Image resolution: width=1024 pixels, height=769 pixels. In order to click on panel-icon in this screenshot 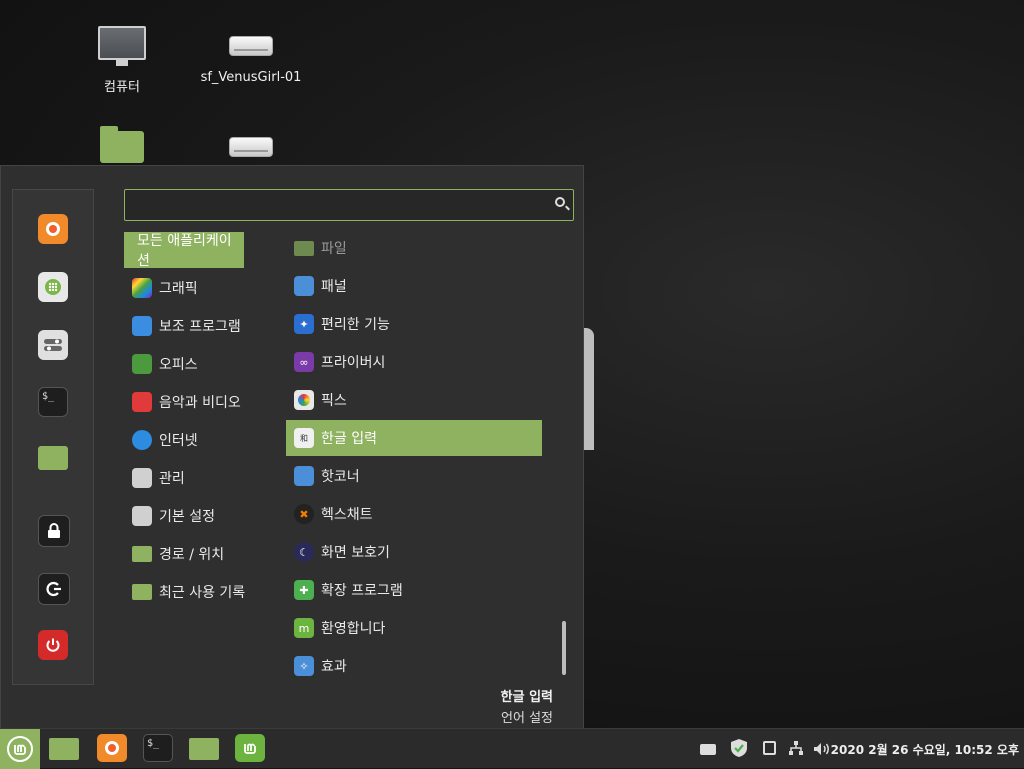, I will do `click(304, 286)`.